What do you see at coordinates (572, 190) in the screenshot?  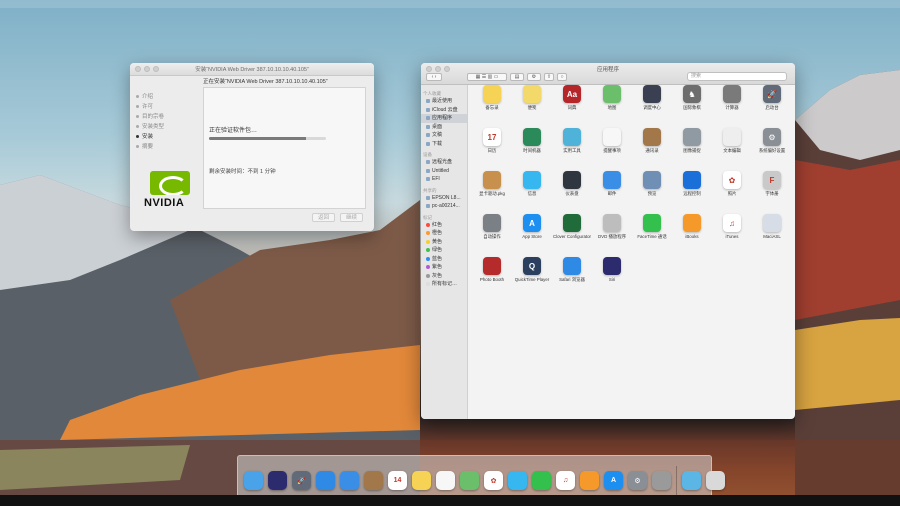 I see `app-item: 仪表盘` at bounding box center [572, 190].